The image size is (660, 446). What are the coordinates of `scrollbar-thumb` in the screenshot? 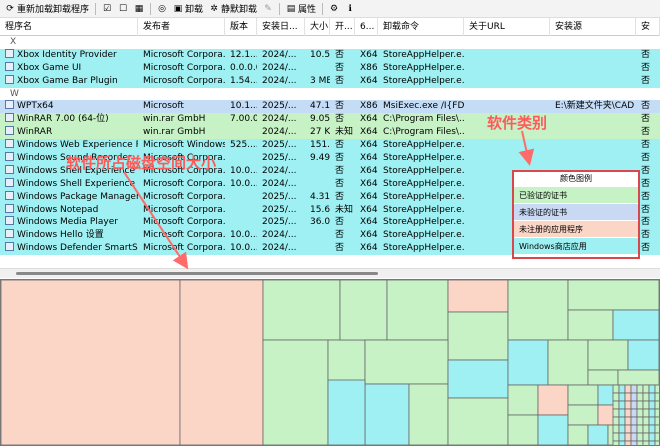 It's located at (197, 273).